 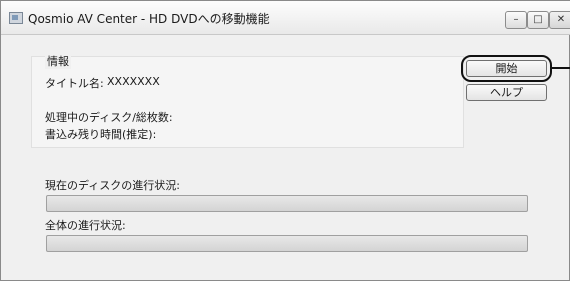 I want to click on time-remaining-label: 書込み残り時間(推定):, so click(x=101, y=134).